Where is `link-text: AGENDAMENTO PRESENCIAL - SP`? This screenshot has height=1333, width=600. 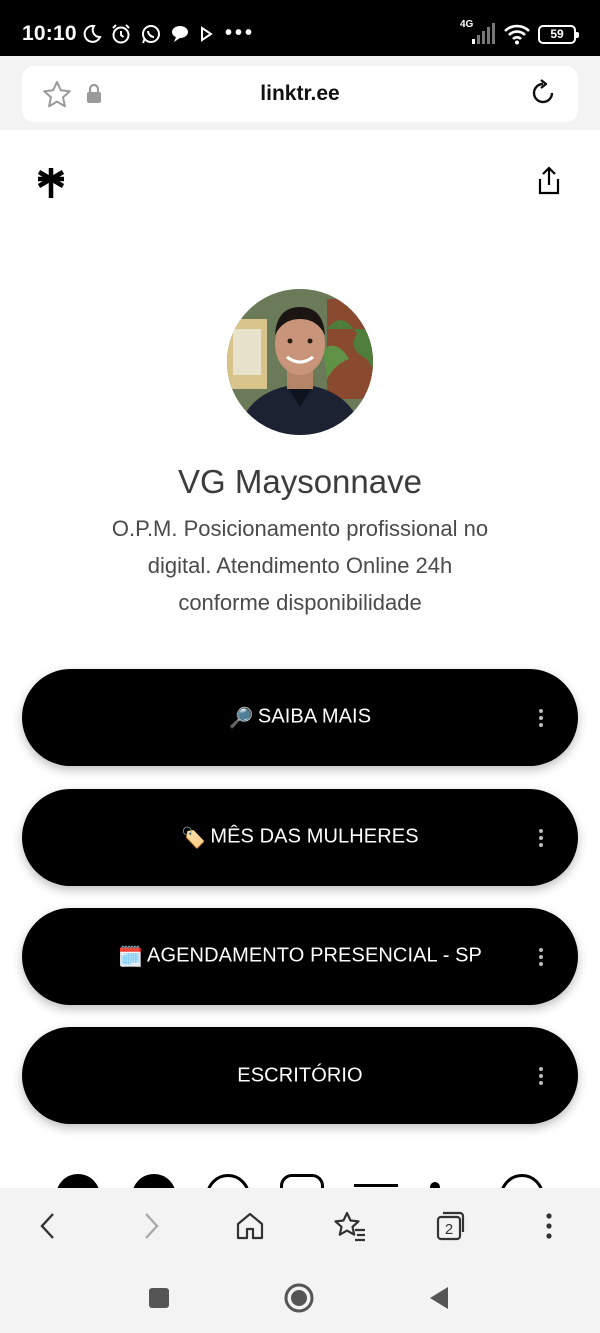 link-text: AGENDAMENTO PRESENCIAL - SP is located at coordinates (314, 955).